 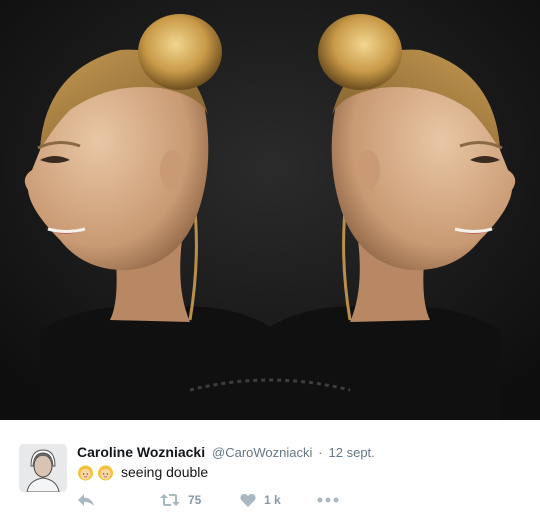 I want to click on reply-icon, so click(x=86, y=500).